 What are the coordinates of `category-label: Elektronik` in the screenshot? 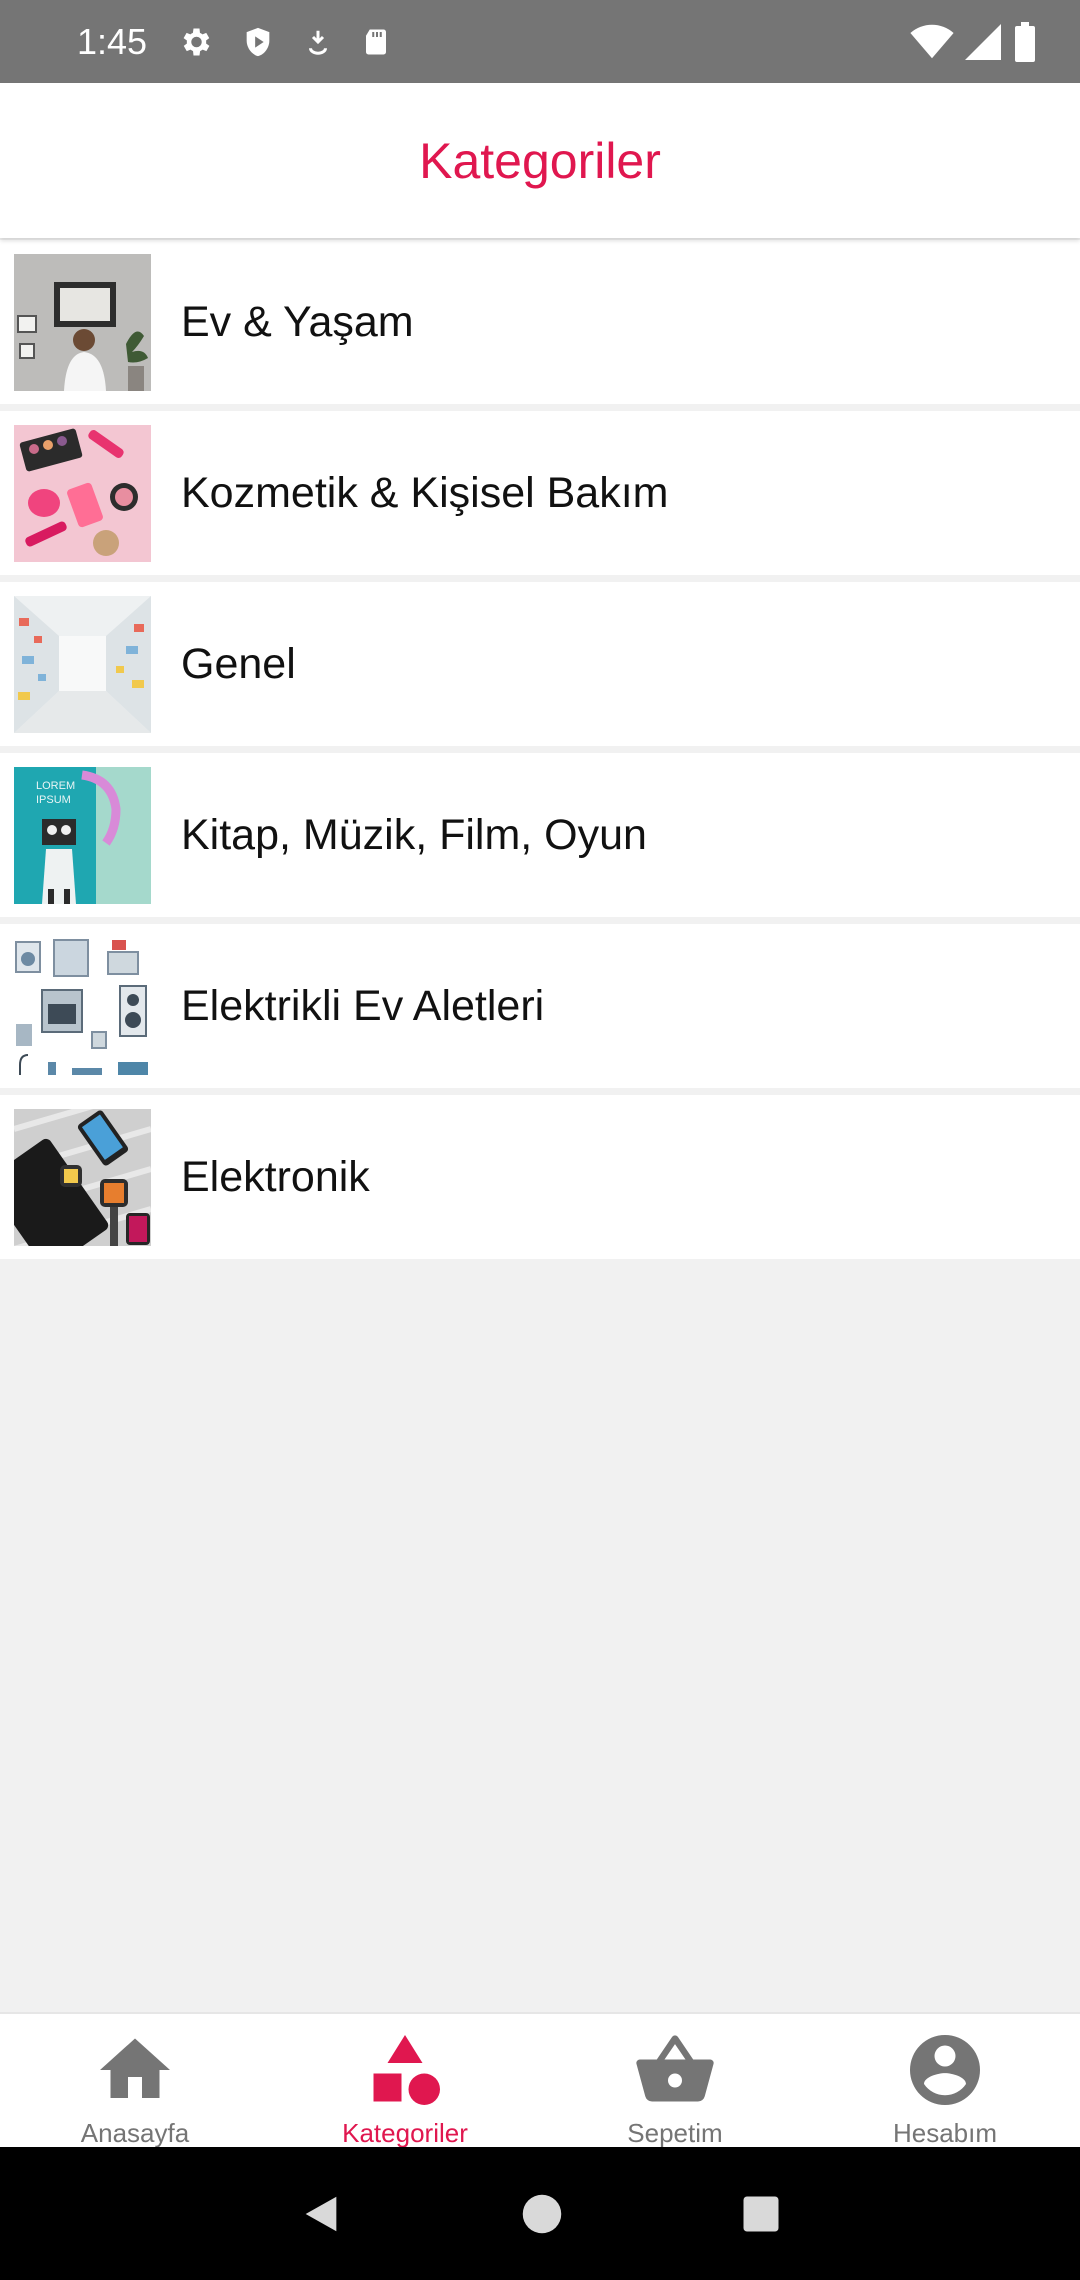 It's located at (275, 1176).